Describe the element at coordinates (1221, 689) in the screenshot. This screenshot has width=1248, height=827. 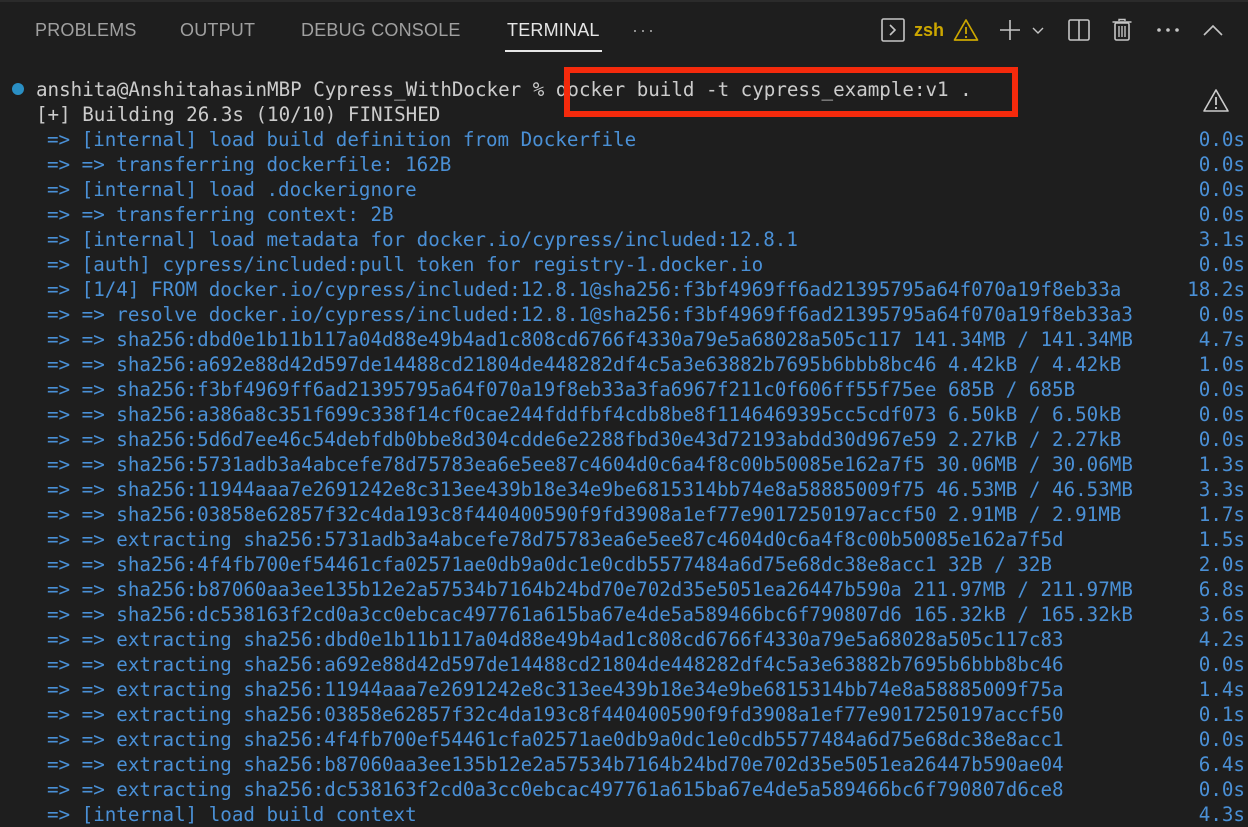
I see `log-line-duration: 1.4s` at that location.